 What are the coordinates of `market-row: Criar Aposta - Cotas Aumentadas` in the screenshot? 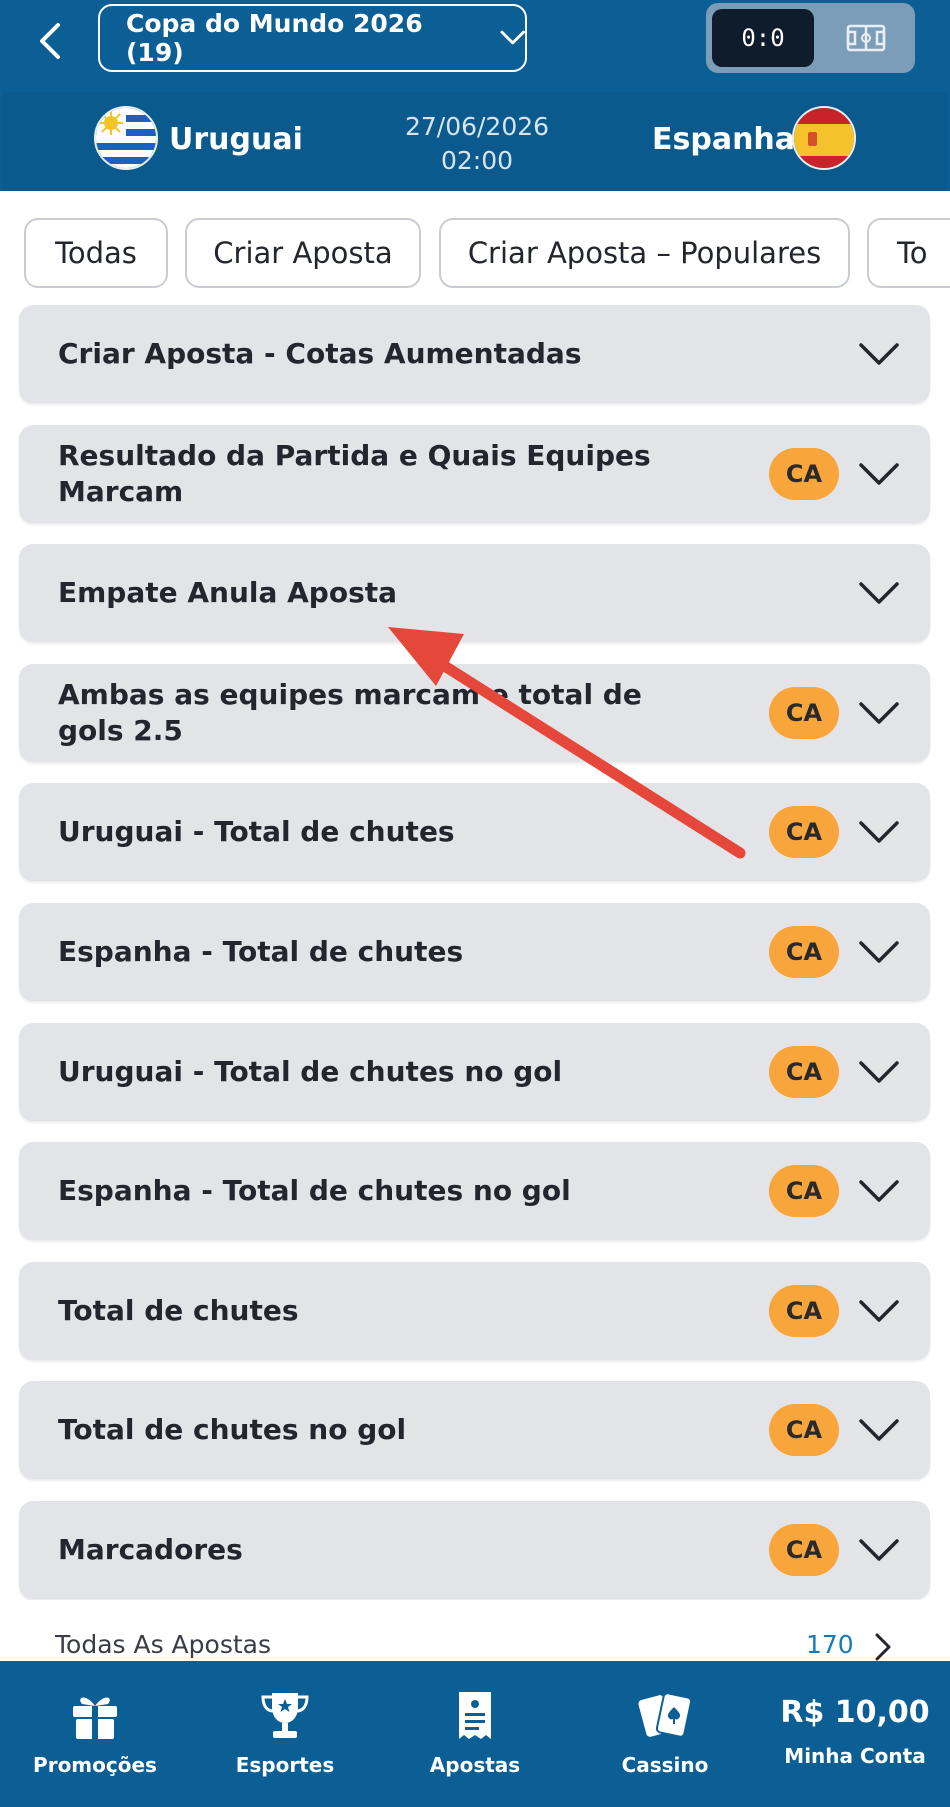 It's located at (474, 354).